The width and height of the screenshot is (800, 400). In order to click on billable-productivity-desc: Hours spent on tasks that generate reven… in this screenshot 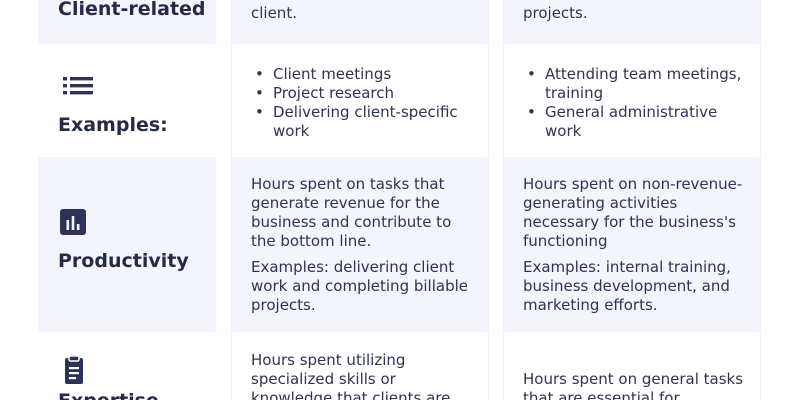, I will do `click(351, 212)`.